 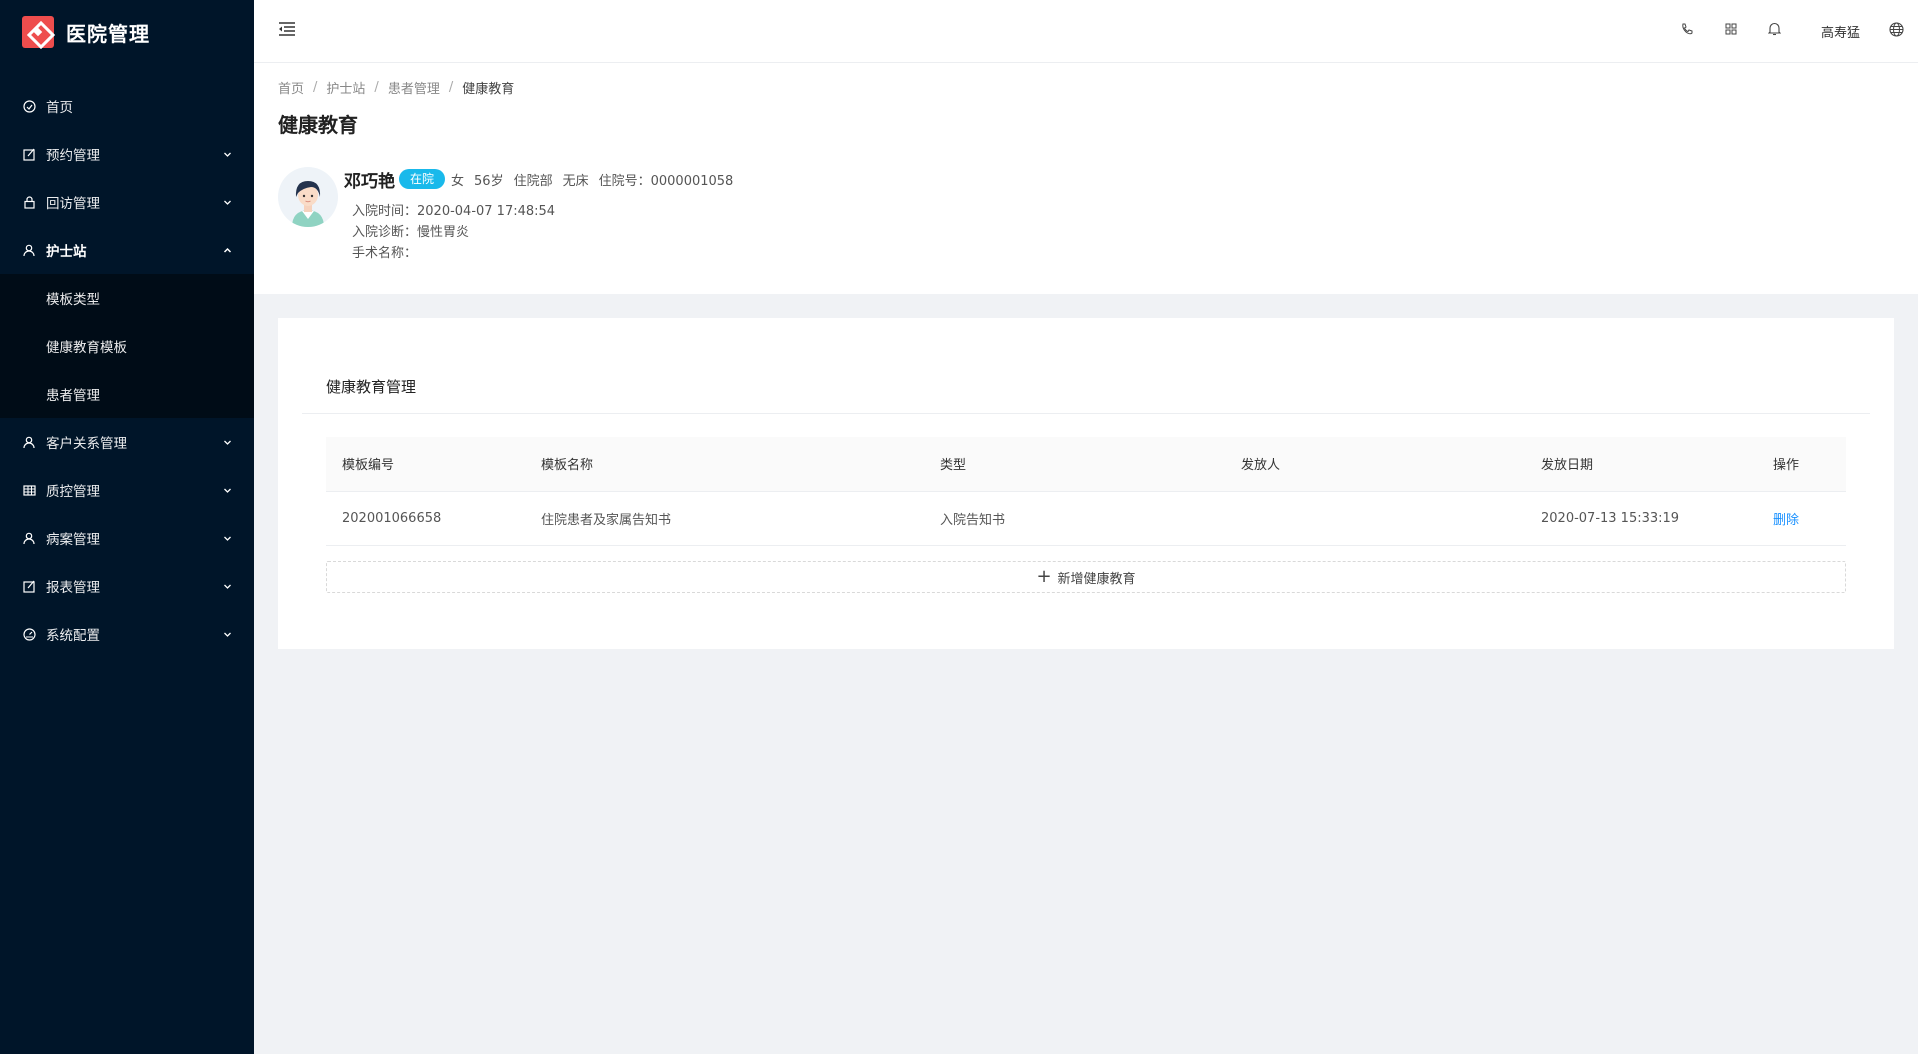 I want to click on sidebar-item-label: 回访管理, so click(x=73, y=204).